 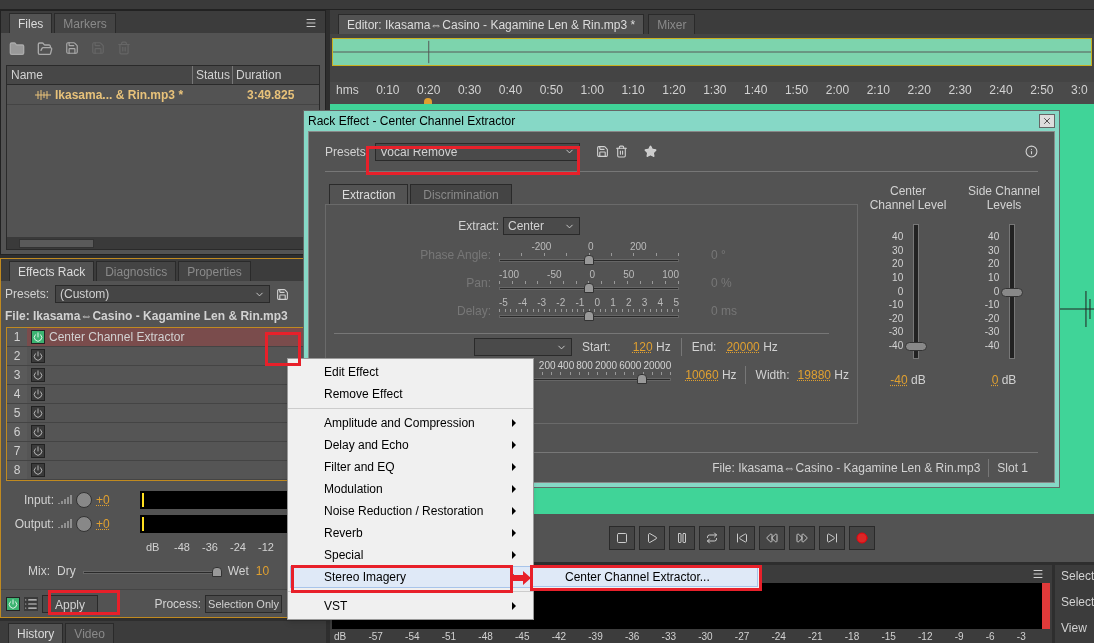 I want to click on column-header: Status, so click(x=212, y=75).